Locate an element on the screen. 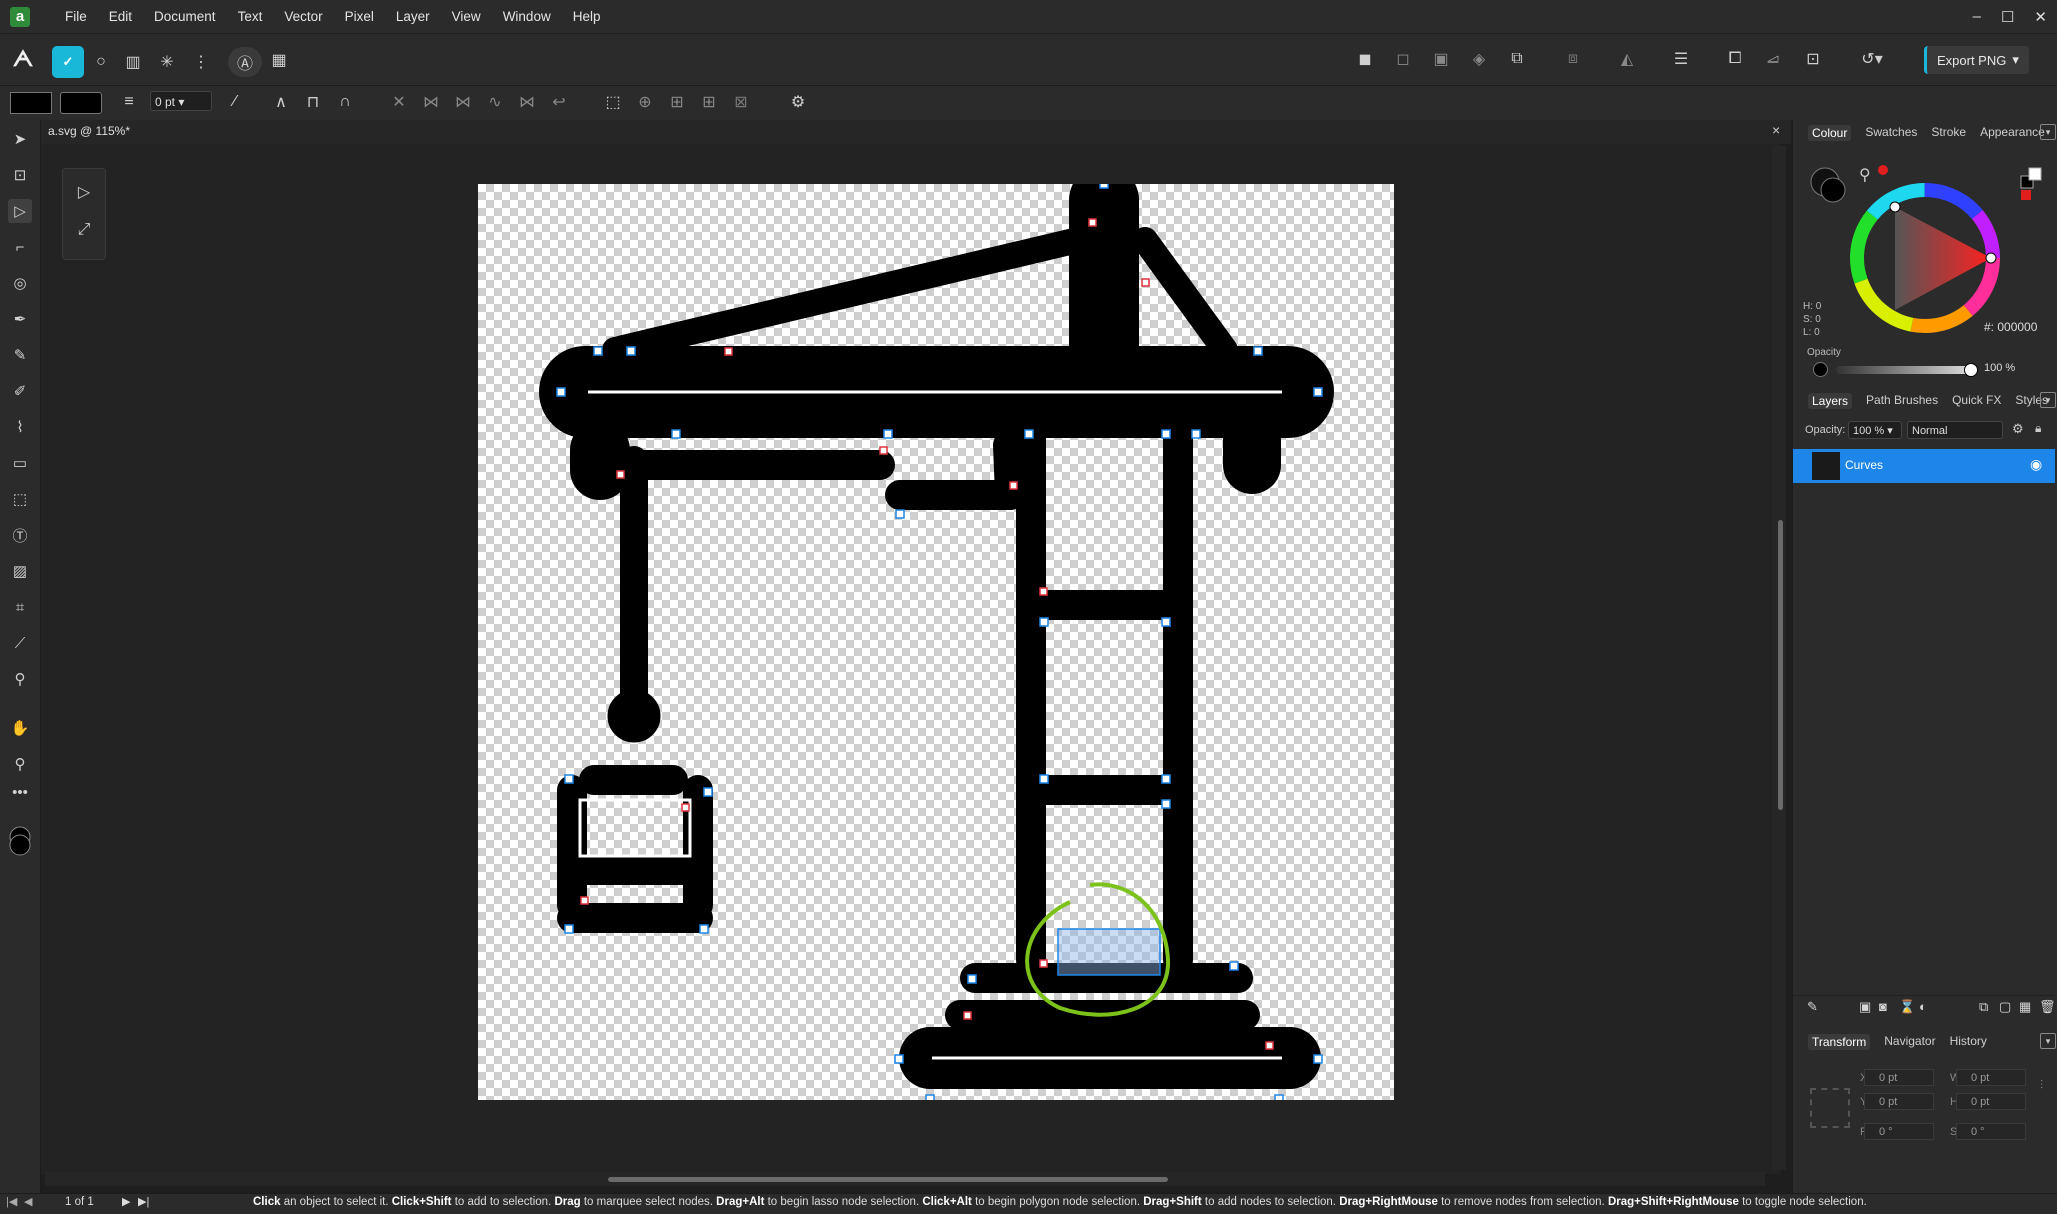 The image size is (2057, 1214). menu-pixel: Pixel is located at coordinates (359, 16).